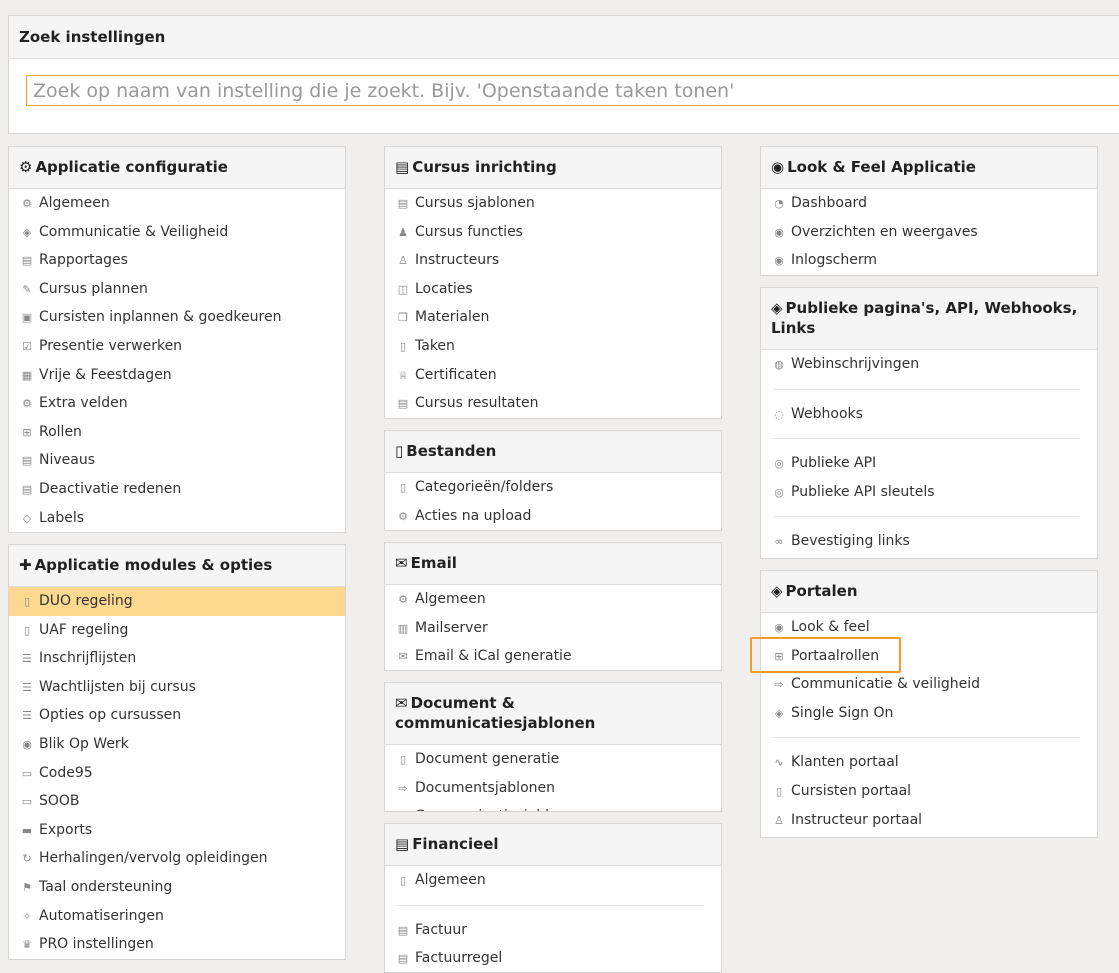 The height and width of the screenshot is (973, 1119). I want to click on panel-title: ⚙ Applicatie configuratie, so click(177, 168).